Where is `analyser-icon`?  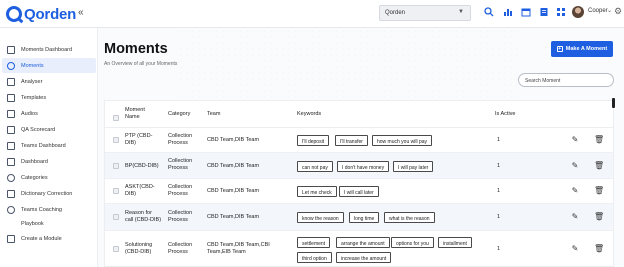 analyser-icon is located at coordinates (11, 81).